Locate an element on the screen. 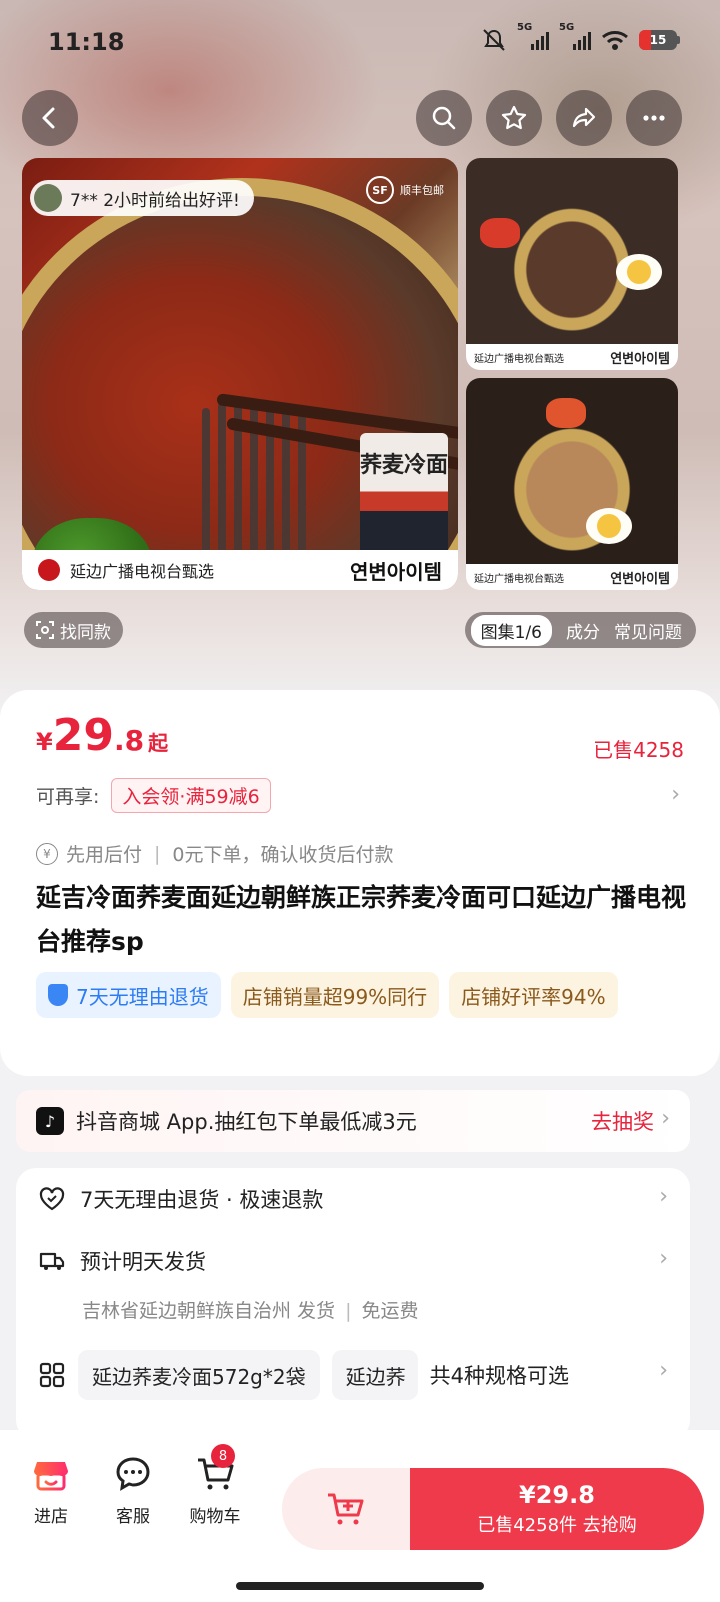  pay-later-label: 先用后付 is located at coordinates (104, 855).